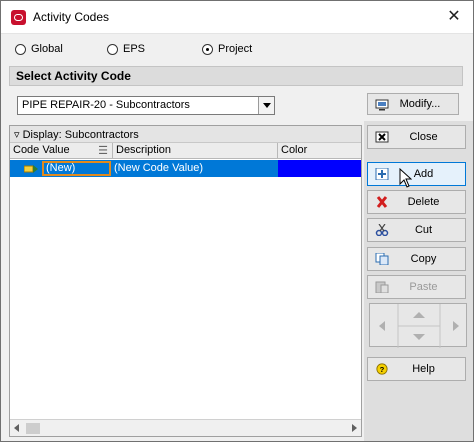  What do you see at coordinates (382, 259) in the screenshot?
I see `copy-icon` at bounding box center [382, 259].